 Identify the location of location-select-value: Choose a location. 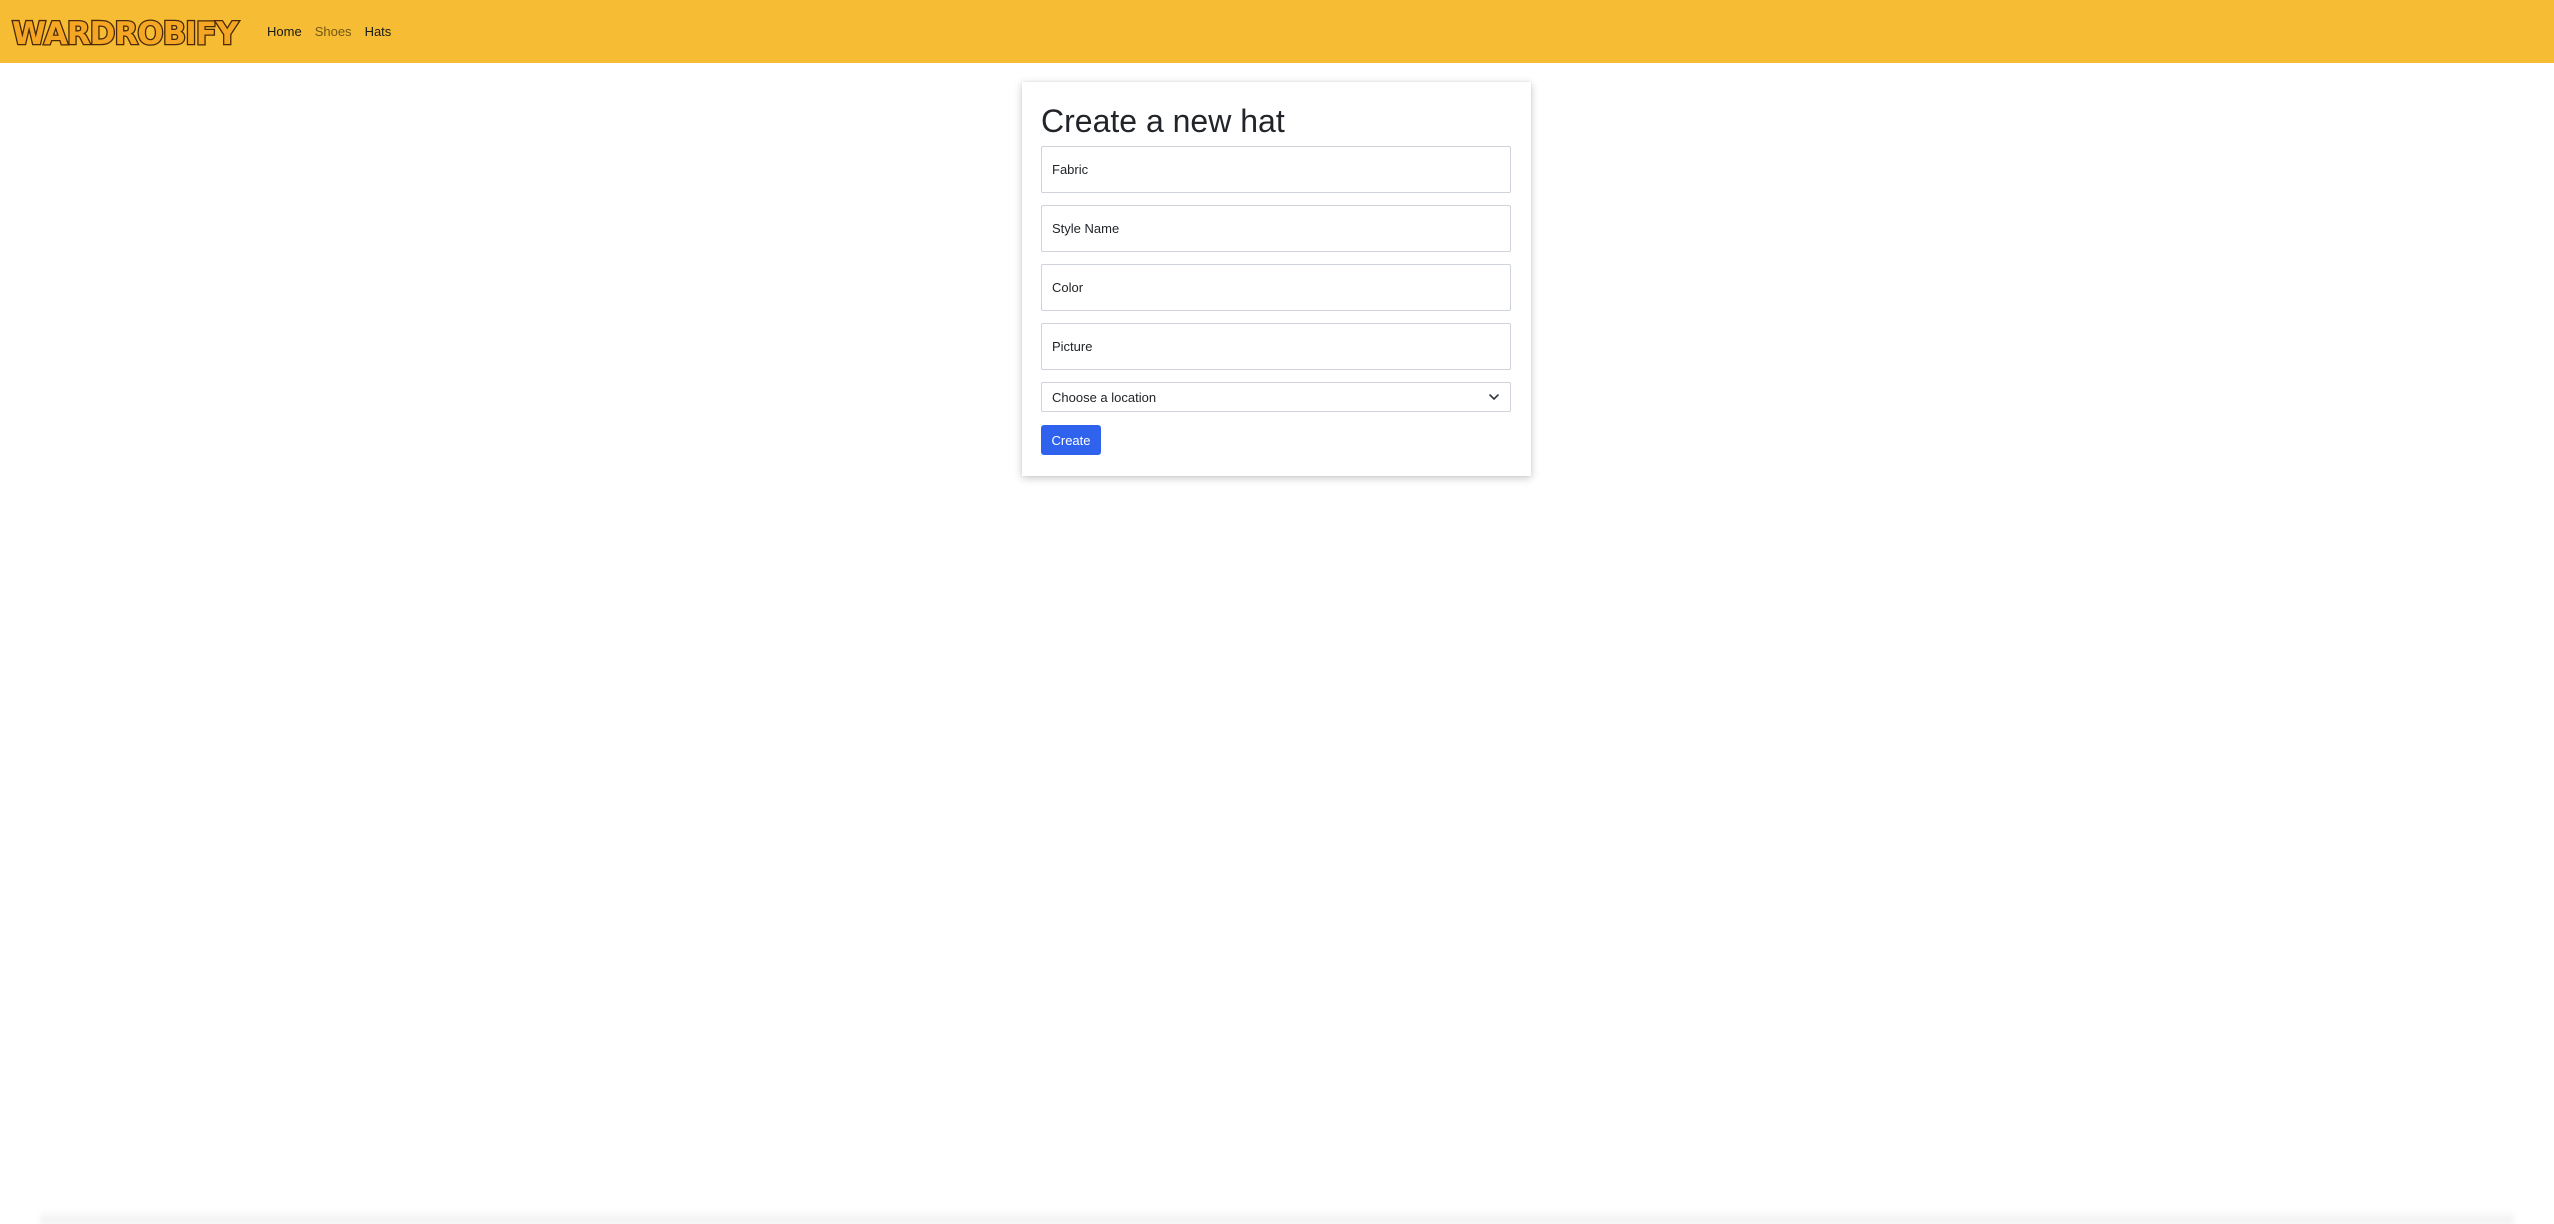
(1104, 397).